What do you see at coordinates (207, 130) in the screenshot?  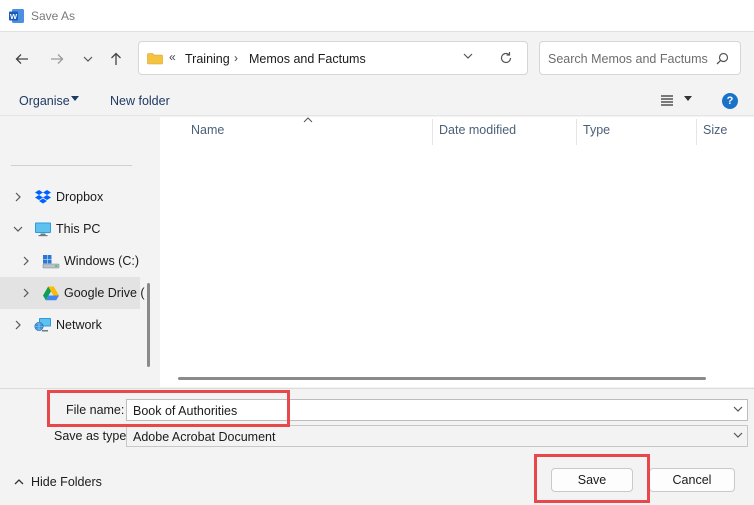 I see `column-header-name: Name` at bounding box center [207, 130].